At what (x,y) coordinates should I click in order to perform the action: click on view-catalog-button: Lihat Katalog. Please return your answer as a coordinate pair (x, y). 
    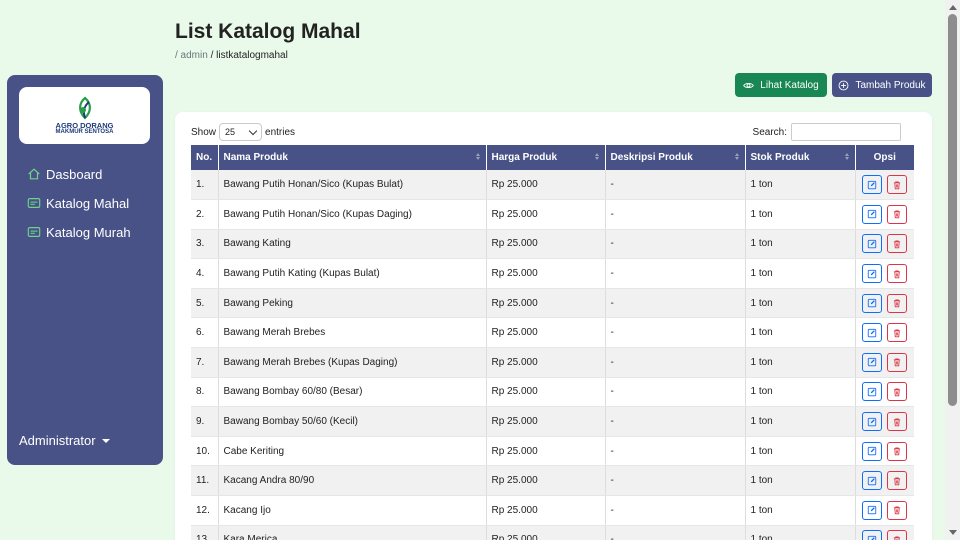
    Looking at the image, I should click on (781, 85).